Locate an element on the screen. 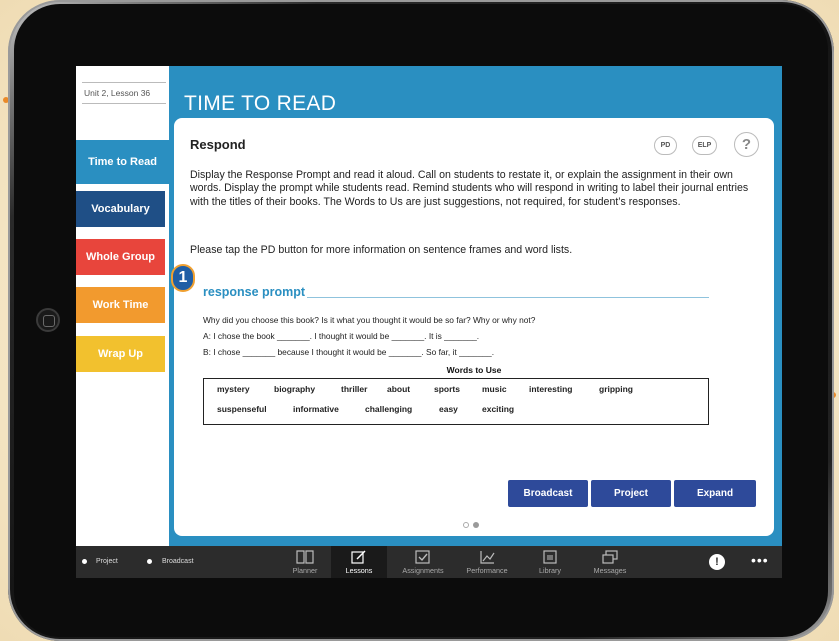 The width and height of the screenshot is (839, 641). broadcast-button: Broadcast is located at coordinates (548, 493).